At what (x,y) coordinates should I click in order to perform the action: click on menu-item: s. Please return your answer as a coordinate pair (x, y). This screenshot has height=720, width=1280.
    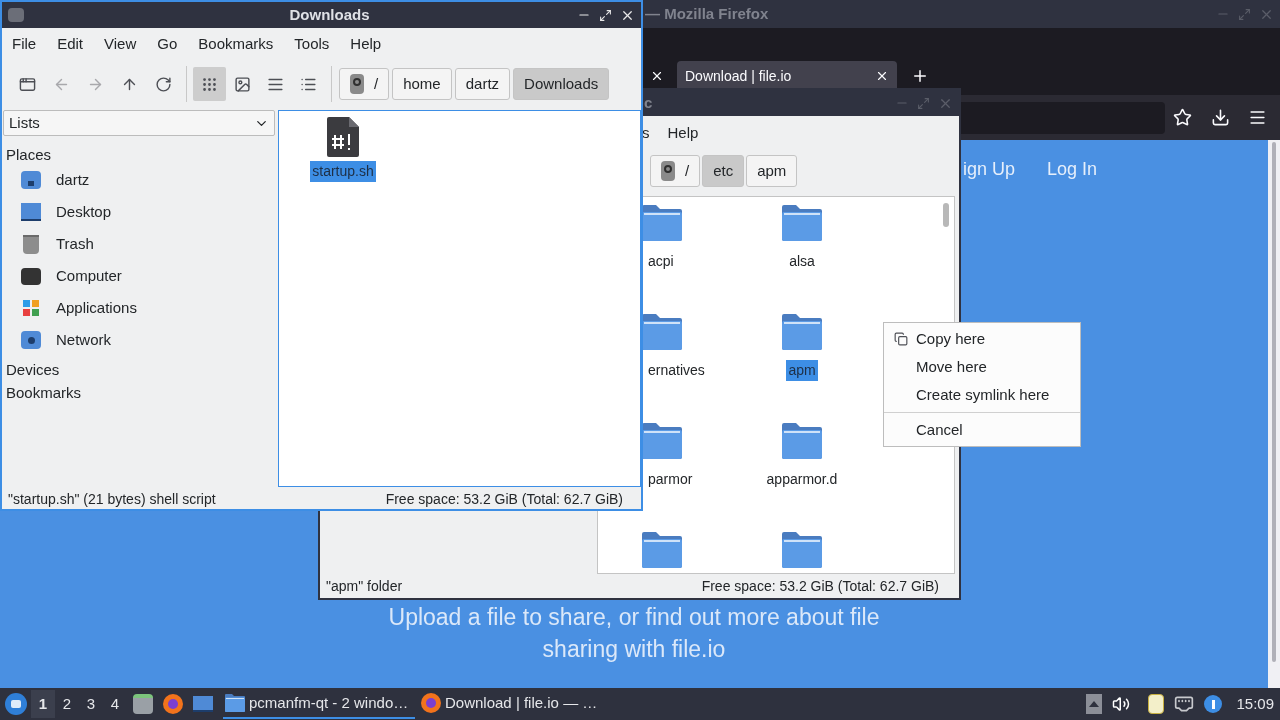
    Looking at the image, I should click on (646, 133).